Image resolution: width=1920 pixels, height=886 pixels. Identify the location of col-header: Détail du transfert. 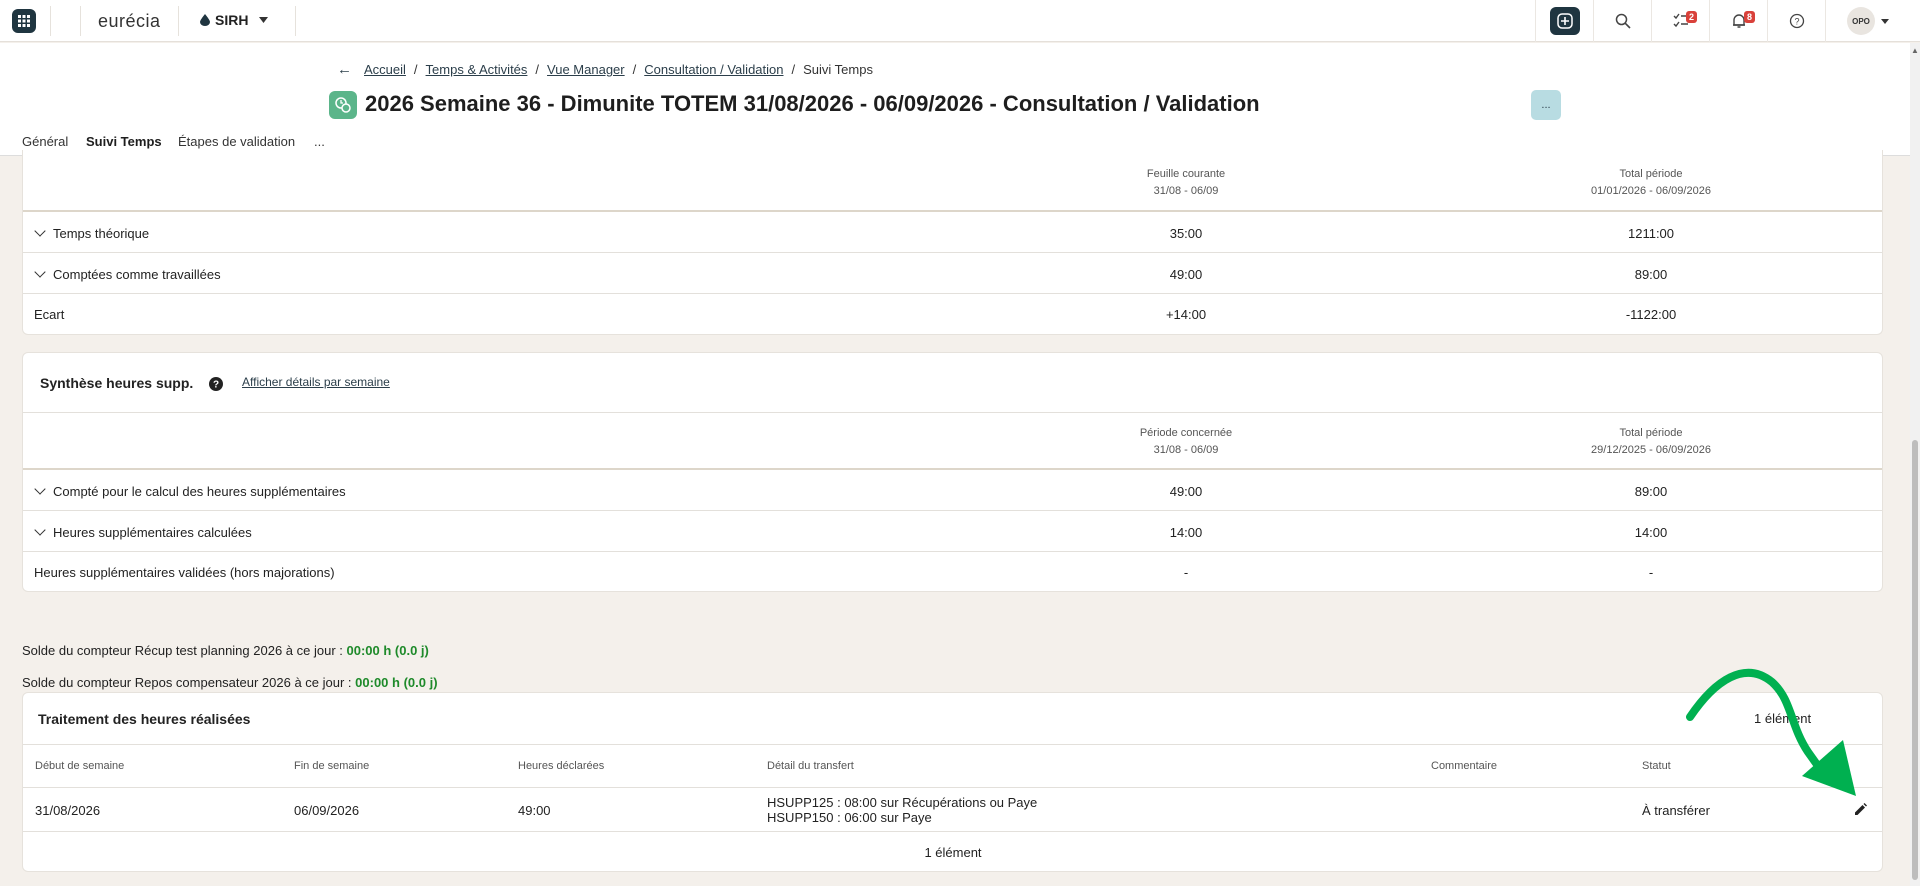
(810, 766).